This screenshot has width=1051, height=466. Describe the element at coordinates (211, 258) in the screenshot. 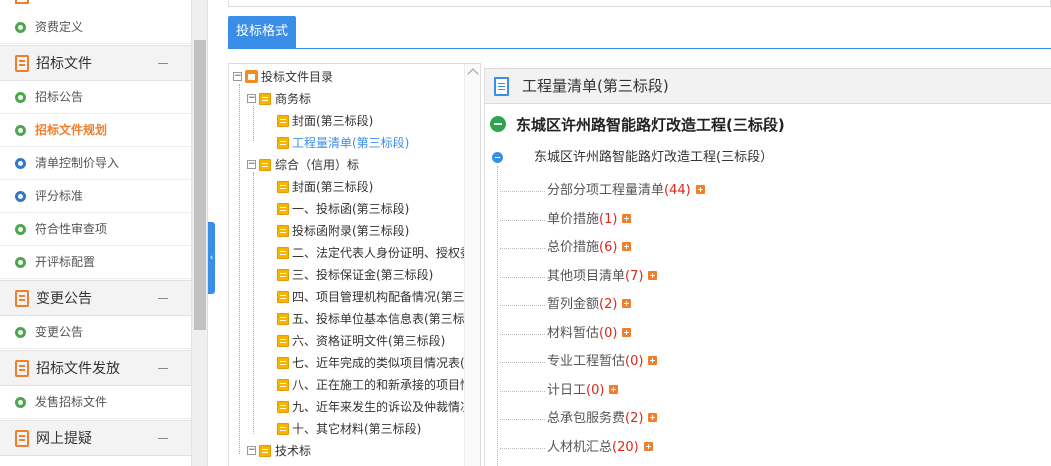

I see `sidebar-collapse-handle: ‹` at that location.